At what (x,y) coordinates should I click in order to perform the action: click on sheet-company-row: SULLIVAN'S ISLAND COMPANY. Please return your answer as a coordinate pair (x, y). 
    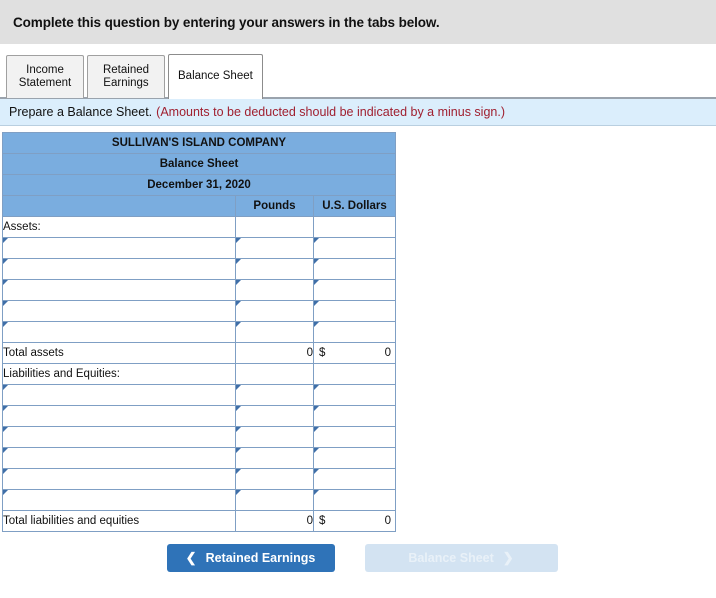
    Looking at the image, I should click on (199, 143).